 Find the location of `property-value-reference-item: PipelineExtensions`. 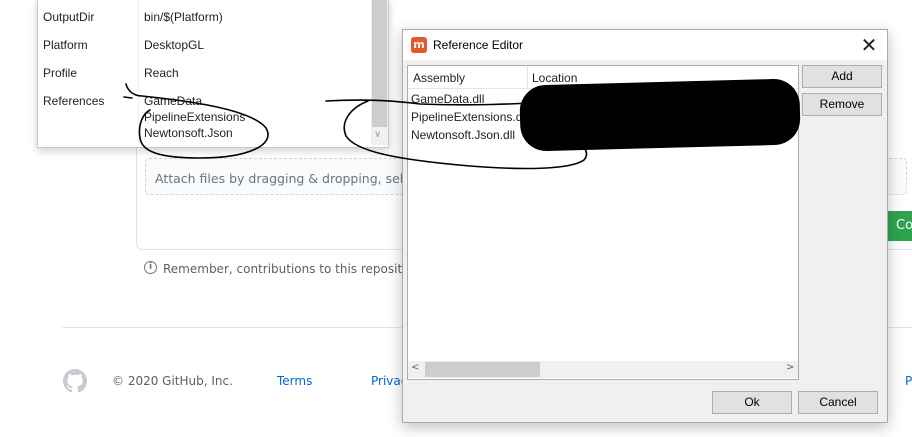

property-value-reference-item: PipelineExtensions is located at coordinates (194, 117).